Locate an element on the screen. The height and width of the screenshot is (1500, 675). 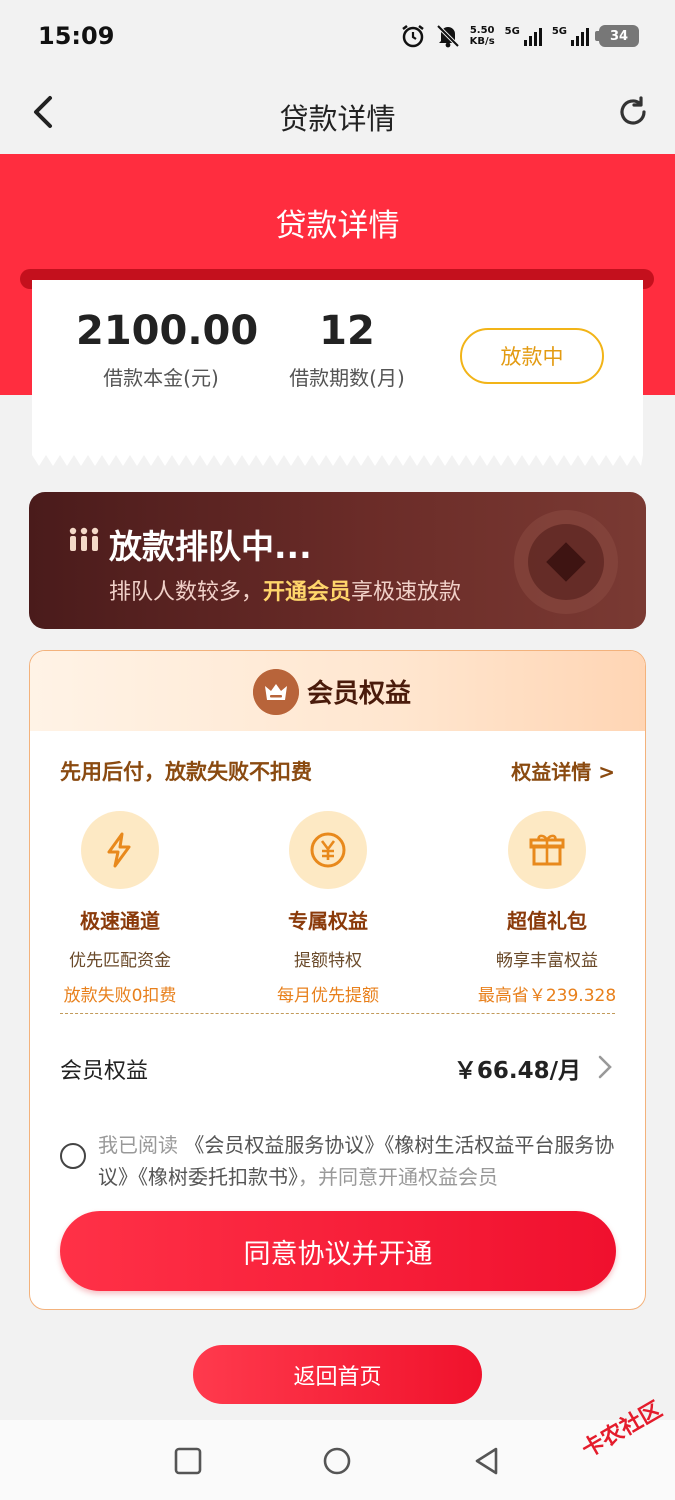
term-label: 借款期数(月) is located at coordinates (347, 378).